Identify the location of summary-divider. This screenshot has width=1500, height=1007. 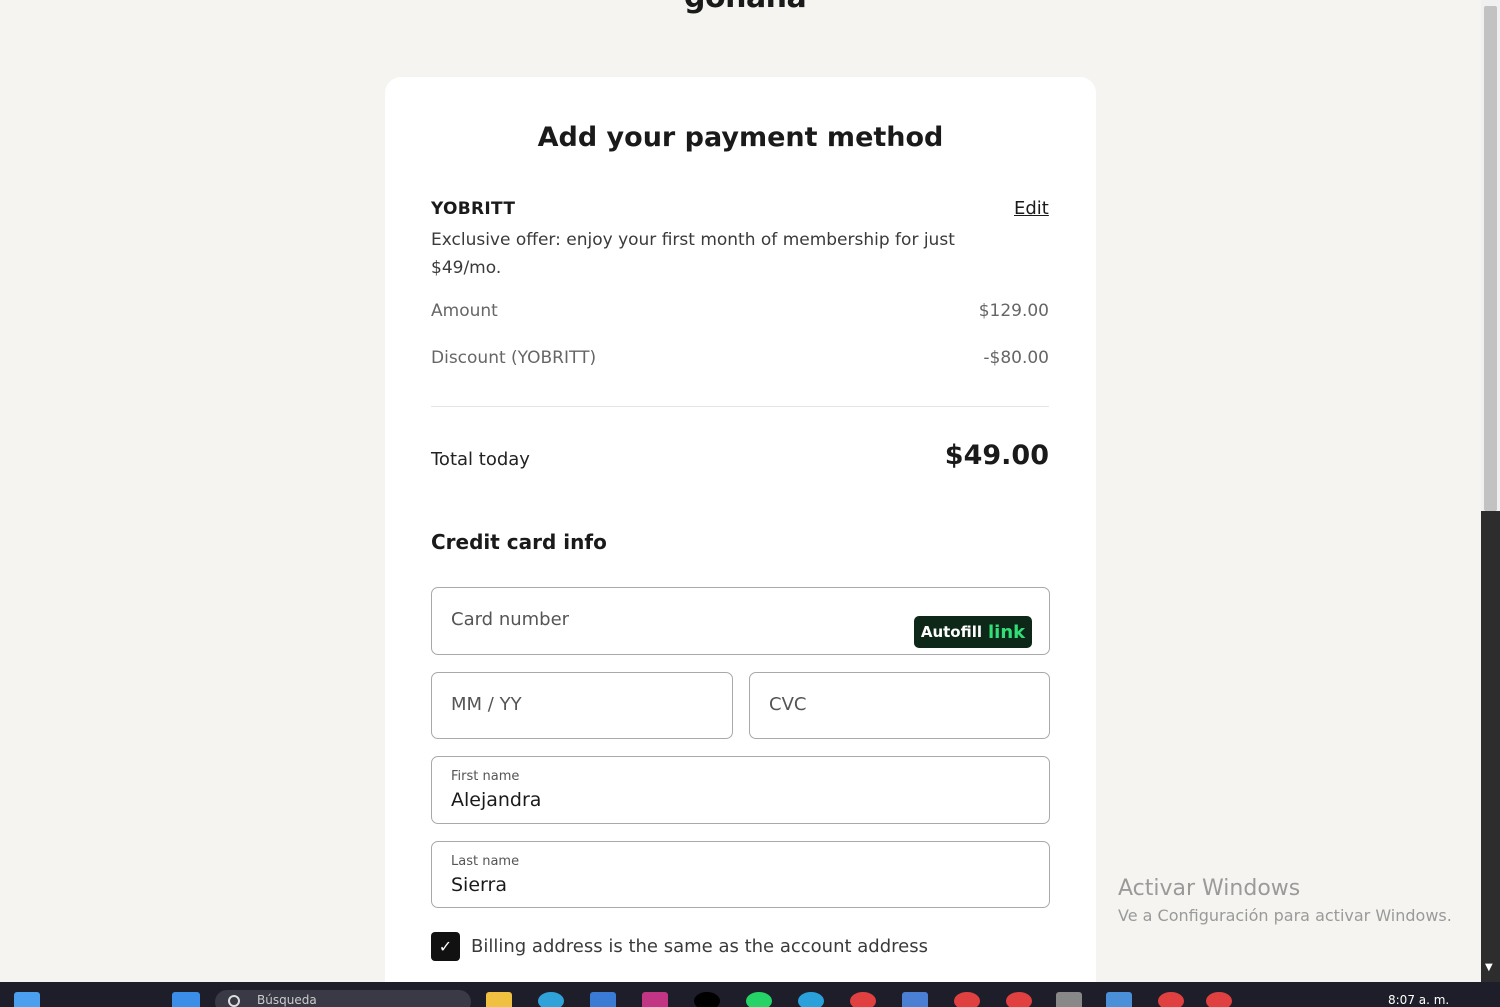
(740, 406).